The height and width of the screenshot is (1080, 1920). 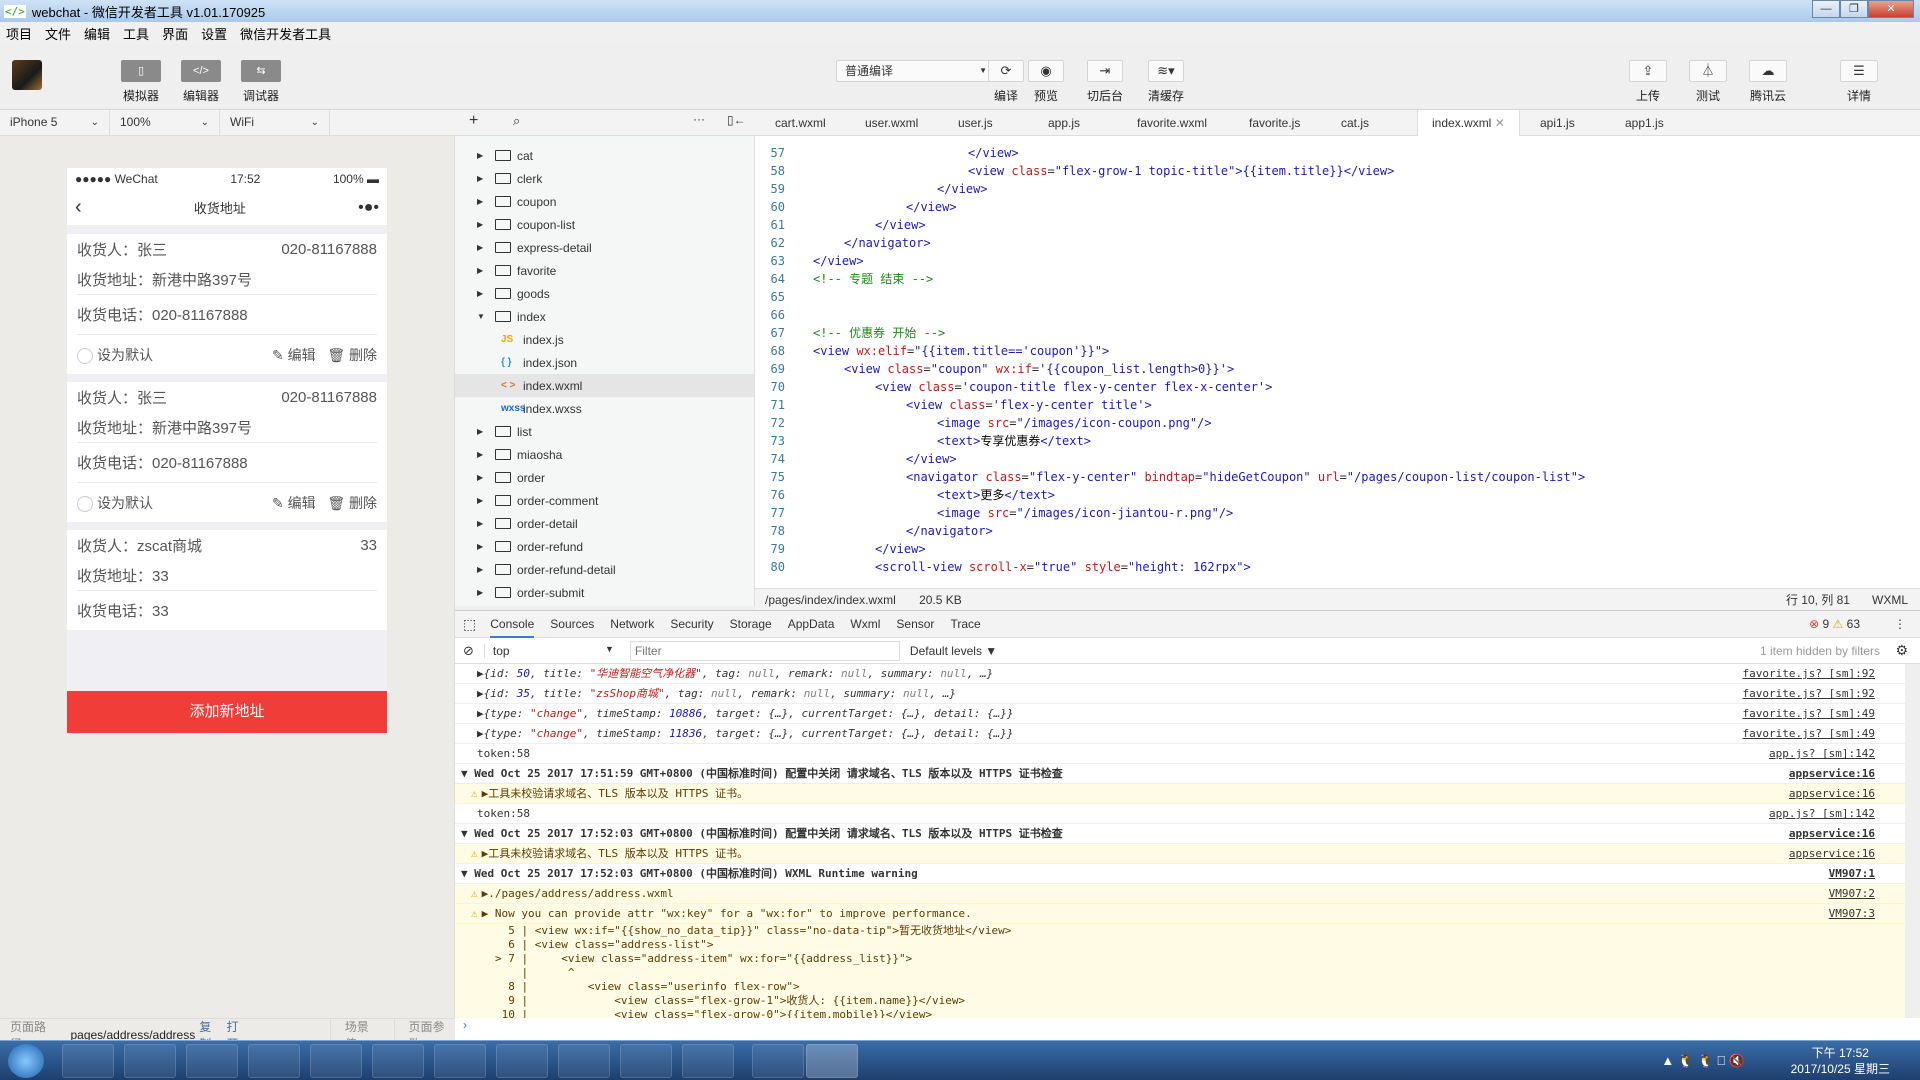 What do you see at coordinates (1006, 82) in the screenshot?
I see `refresh-button: ⟳ 编译` at bounding box center [1006, 82].